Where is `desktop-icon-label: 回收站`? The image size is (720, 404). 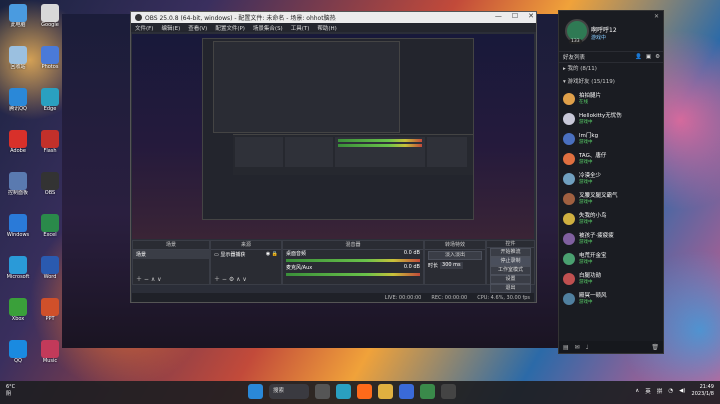
desktop-icon-label: 回收站 is located at coordinates (18, 67).